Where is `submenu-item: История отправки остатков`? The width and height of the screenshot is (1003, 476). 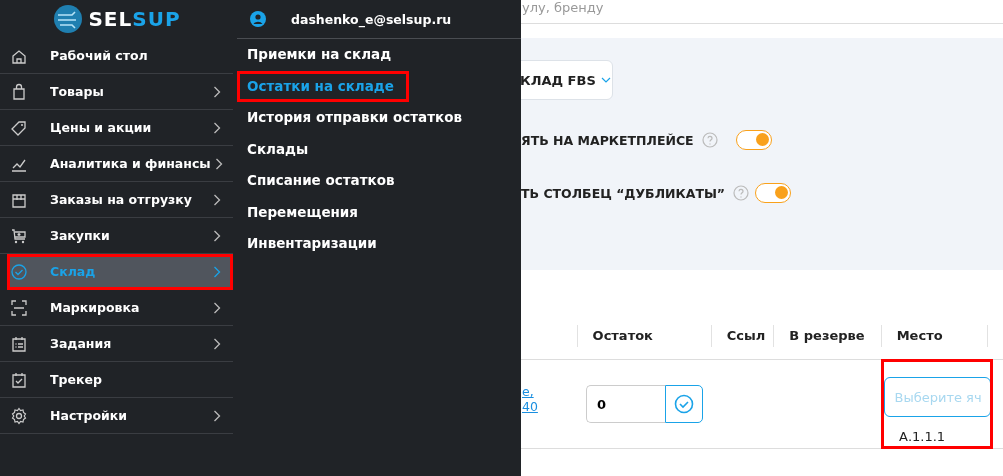 submenu-item: История отправки остатков is located at coordinates (377, 118).